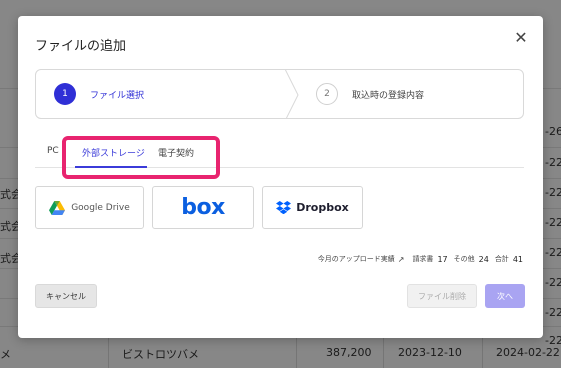 The height and width of the screenshot is (368, 561). Describe the element at coordinates (327, 94) in the screenshot. I see `step-number: 2` at that location.